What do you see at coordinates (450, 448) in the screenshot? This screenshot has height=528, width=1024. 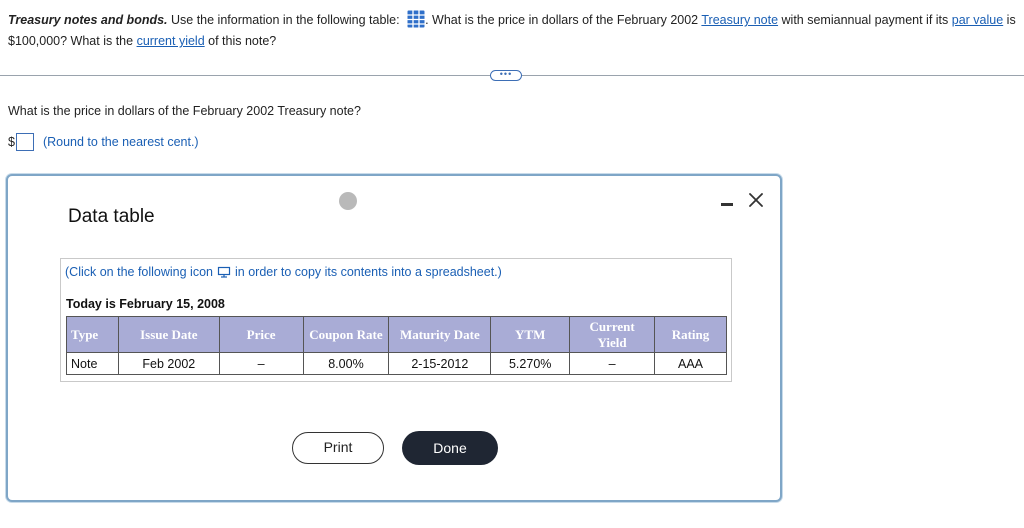 I see `done-button: Done` at bounding box center [450, 448].